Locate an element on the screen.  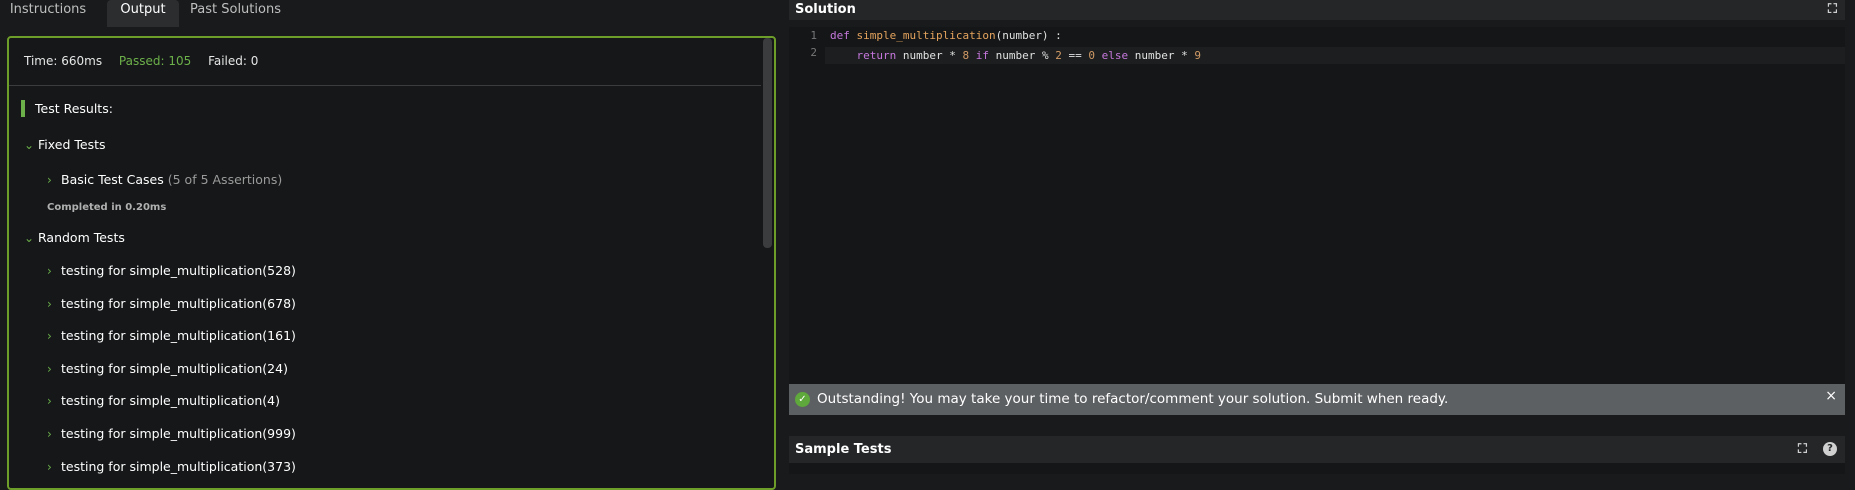
test-stats: Time: 660ms Passed: 105 Failed: 0 is located at coordinates (147, 61).